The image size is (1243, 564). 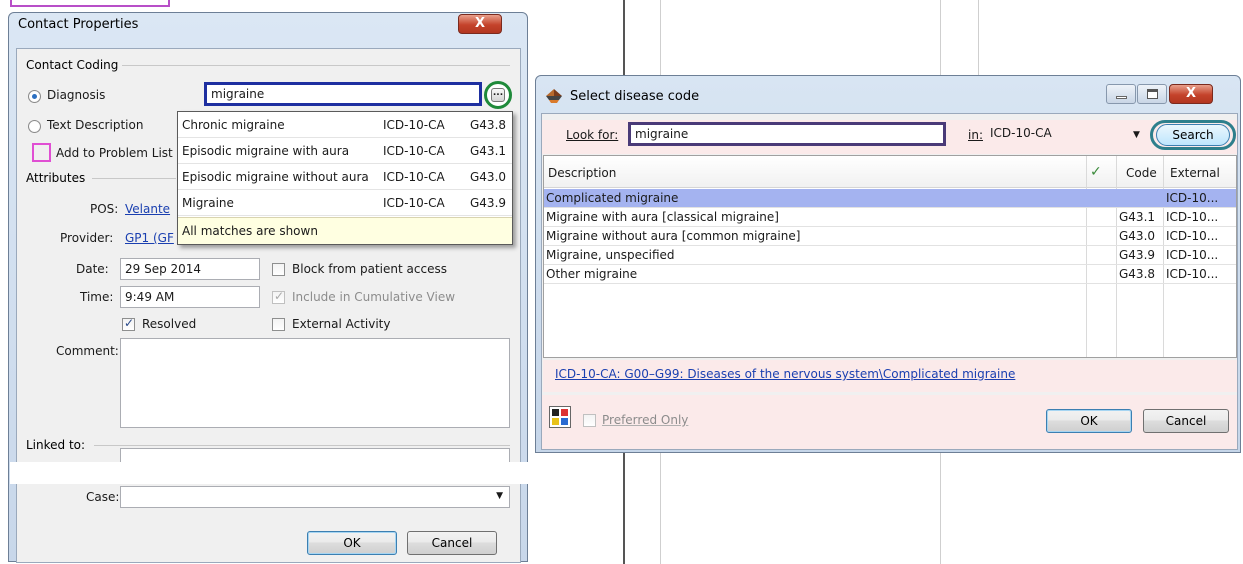 I want to click on diagnosis-input: migraine, so click(x=343, y=94).